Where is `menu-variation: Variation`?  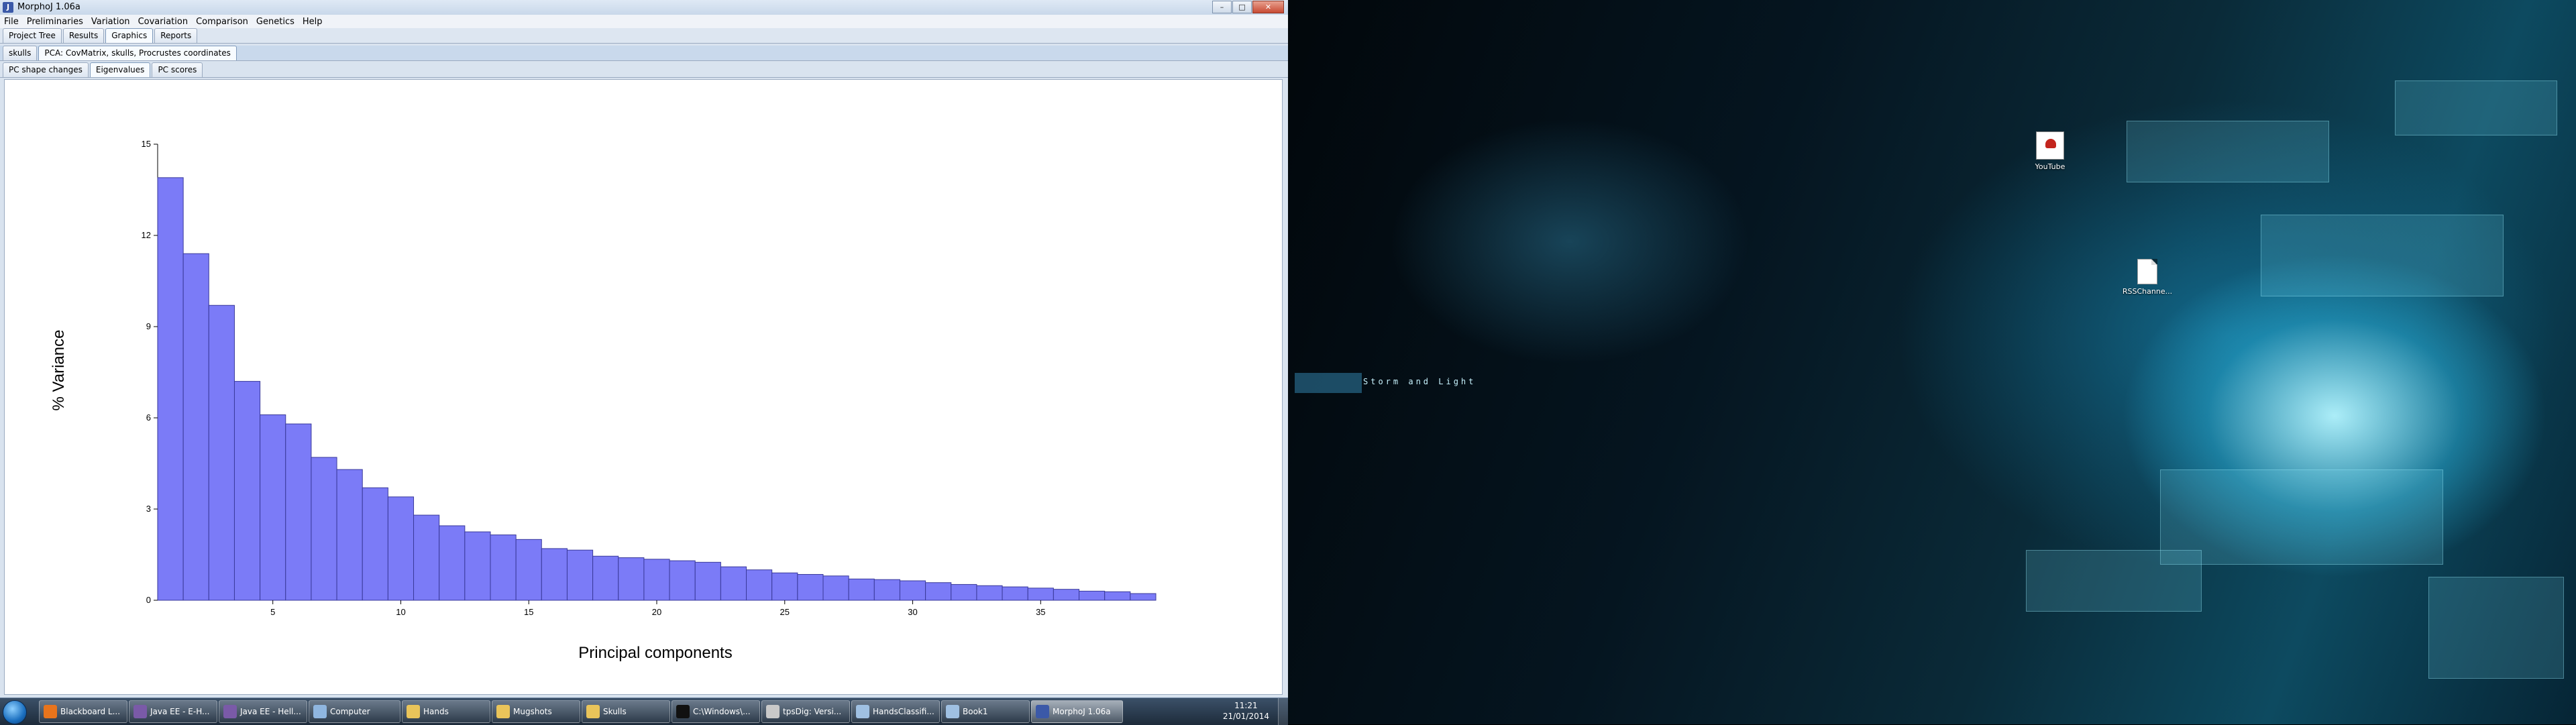
menu-variation: Variation is located at coordinates (110, 22).